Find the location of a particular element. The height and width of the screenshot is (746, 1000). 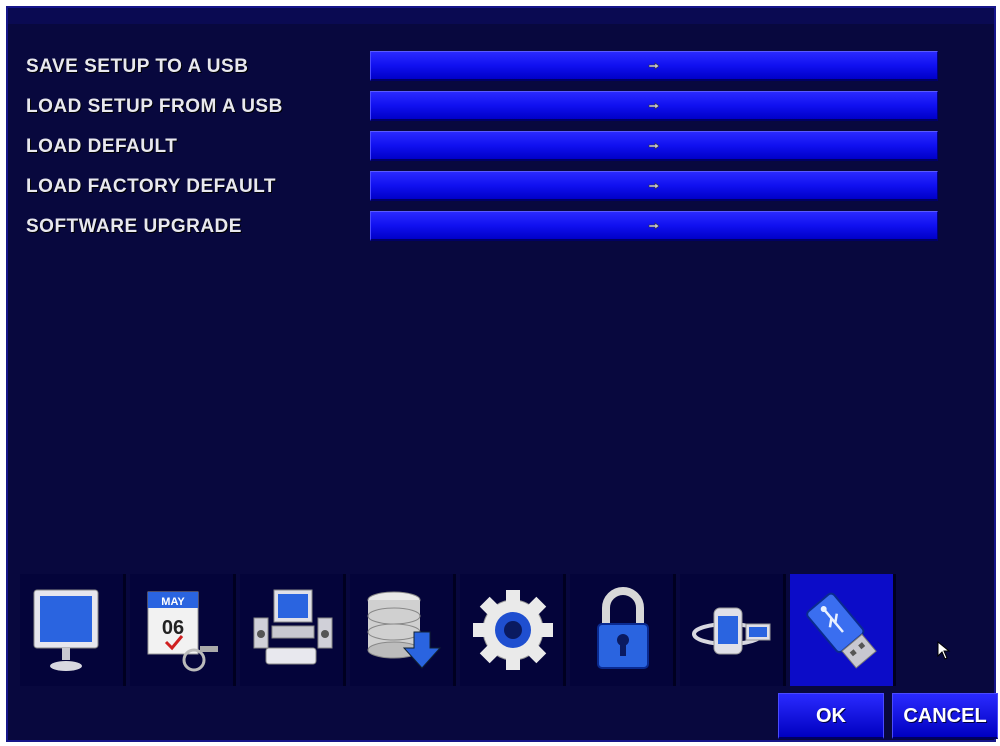

load-setup-usb-button is located at coordinates (654, 106).